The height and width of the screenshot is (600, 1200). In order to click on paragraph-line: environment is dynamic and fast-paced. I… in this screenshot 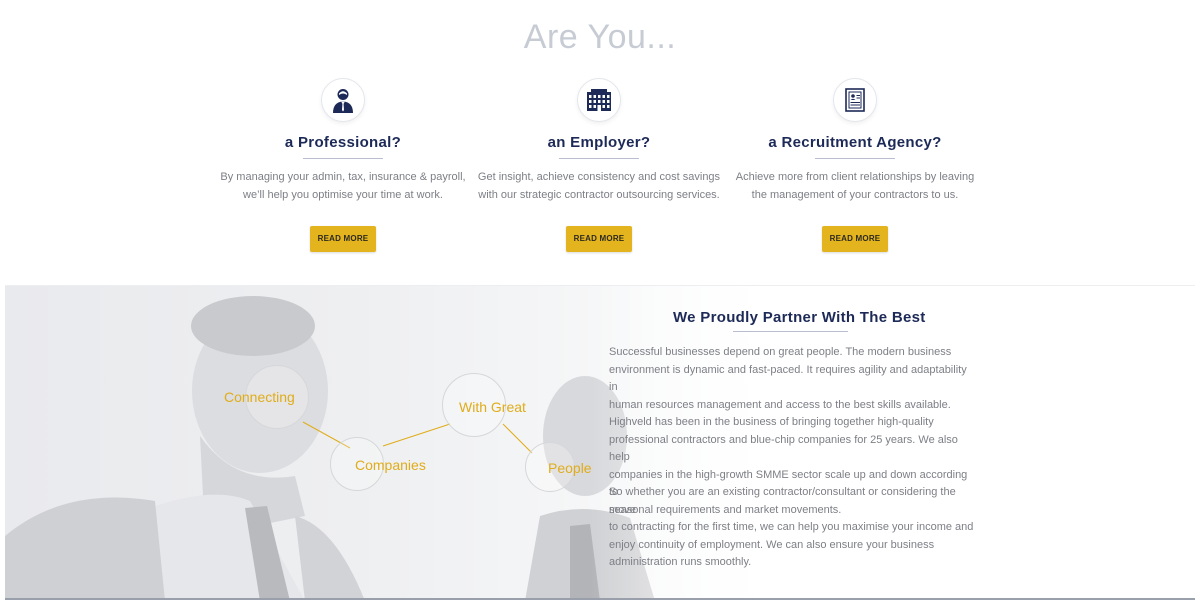, I will do `click(788, 378)`.